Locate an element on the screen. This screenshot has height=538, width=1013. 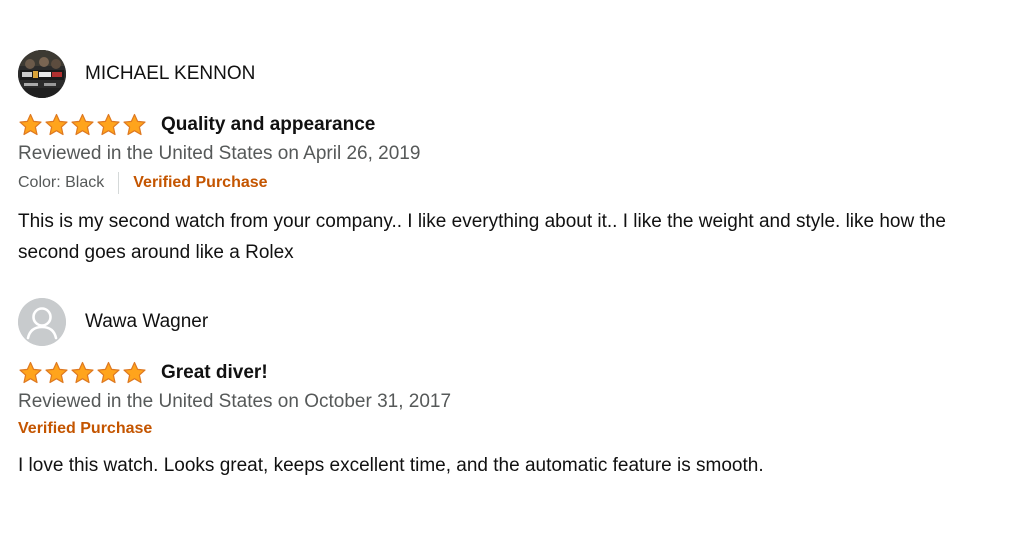
rating-row: Quality and appearance is located at coordinates (508, 125).